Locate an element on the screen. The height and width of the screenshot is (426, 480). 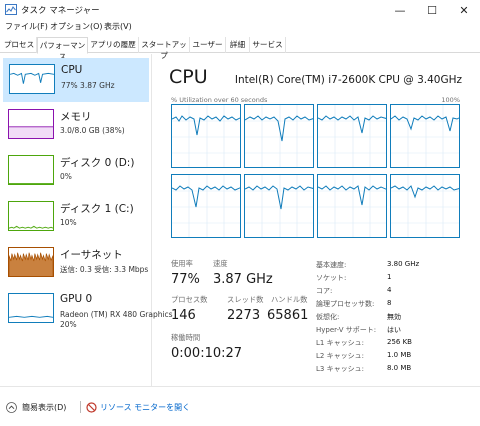
processes-value: 146 is located at coordinates (183, 315).